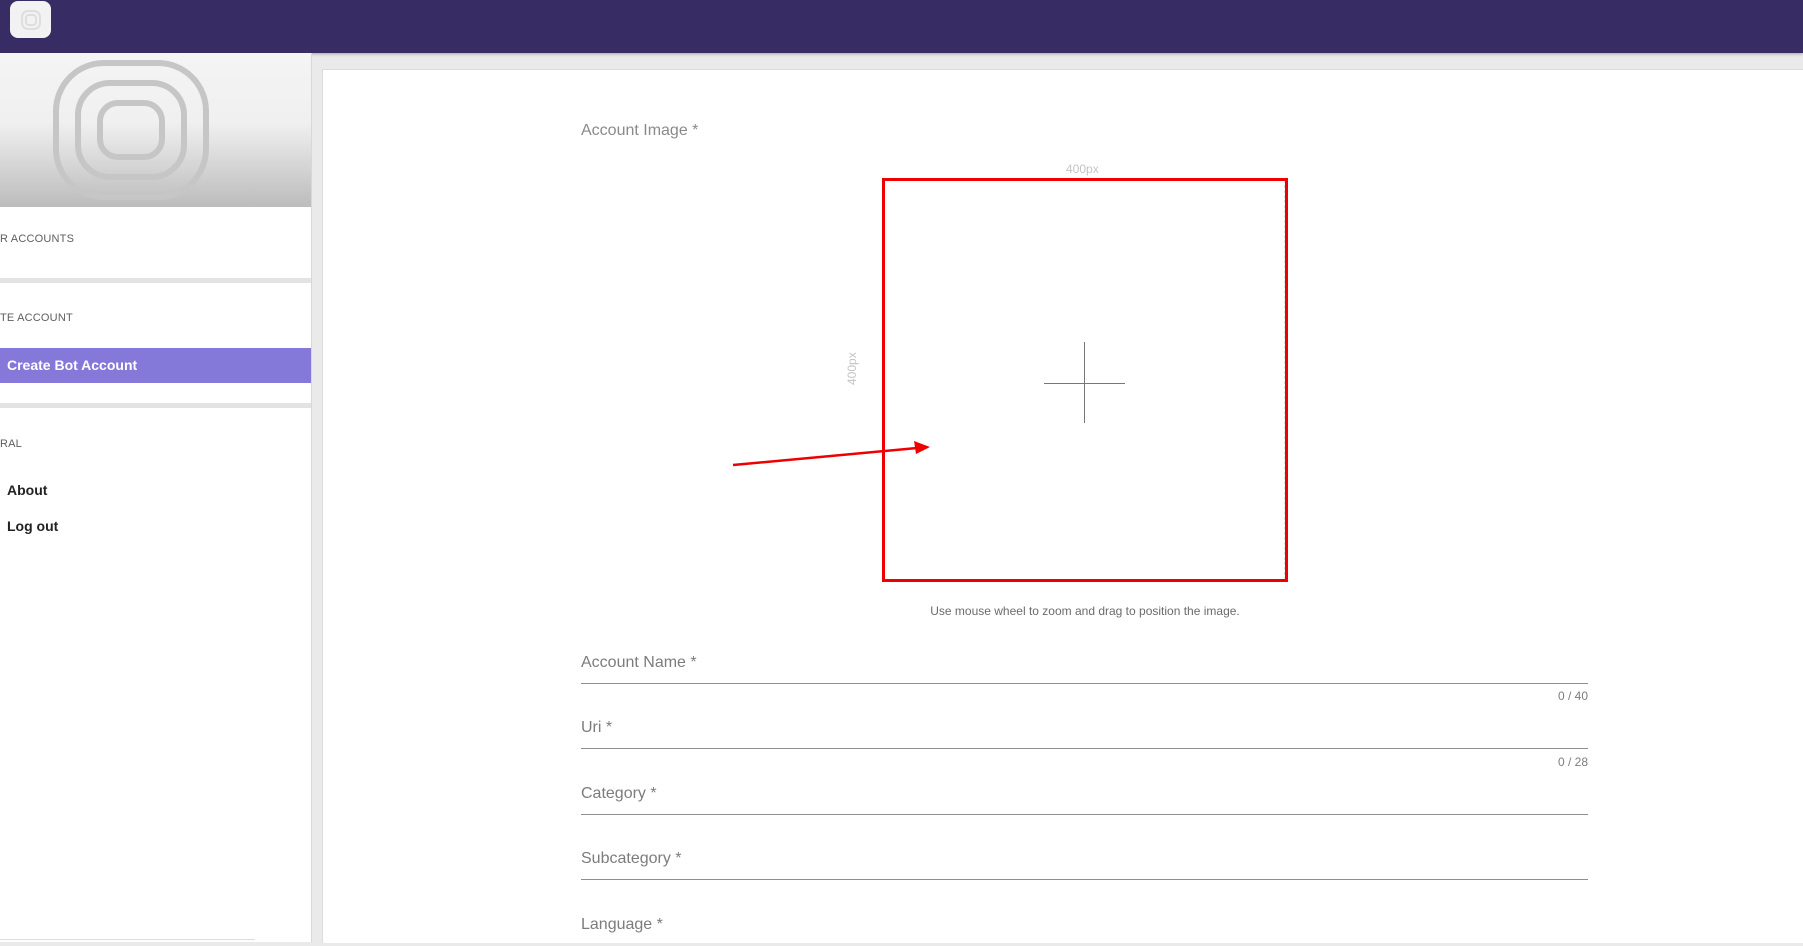 The image size is (1803, 946). I want to click on subcategory-label: Subcategory *, so click(631, 858).